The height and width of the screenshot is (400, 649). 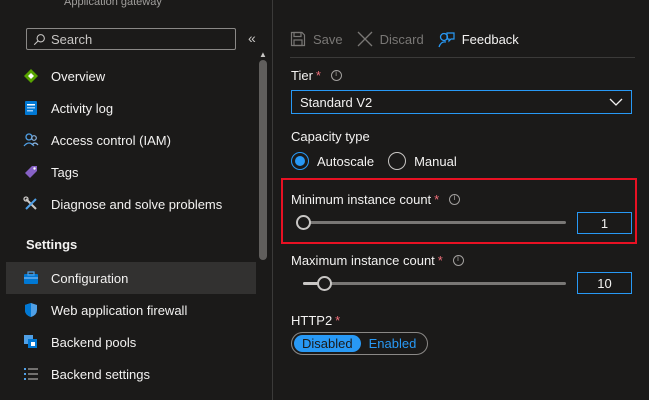 I want to click on settings-section-header: Settings, so click(x=52, y=244).